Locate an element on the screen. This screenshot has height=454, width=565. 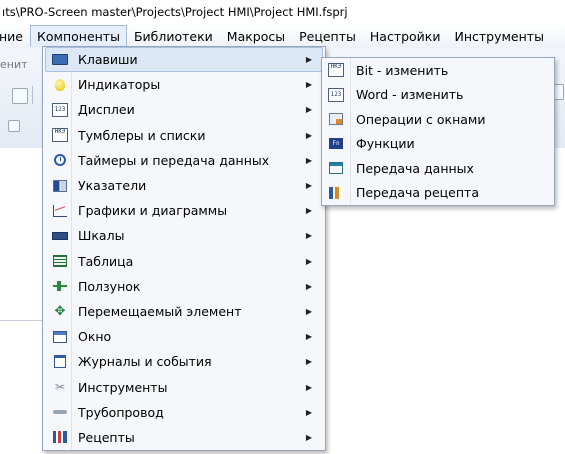
pipe-icon is located at coordinates (60, 412).